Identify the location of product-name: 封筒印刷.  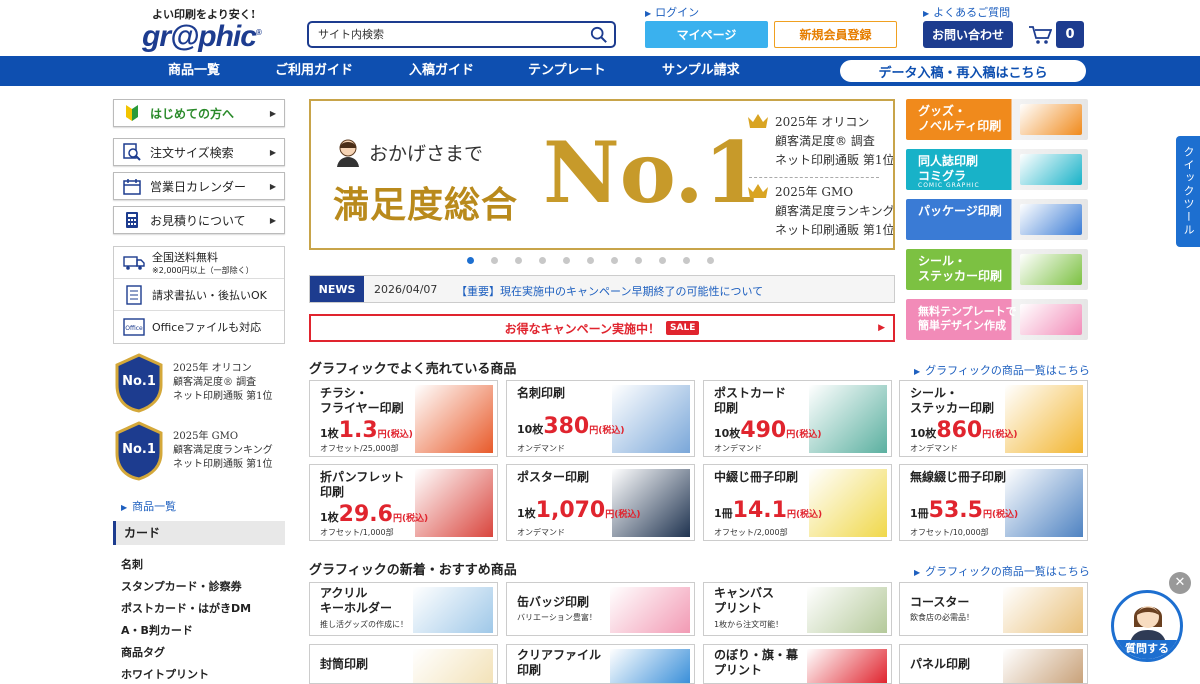
(344, 664).